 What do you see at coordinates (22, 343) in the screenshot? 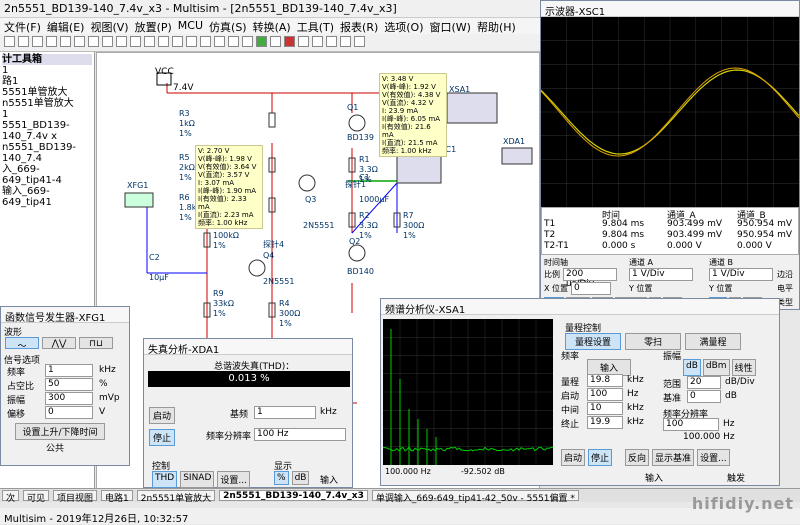
I see `sine-wave-button: ～` at bounding box center [22, 343].